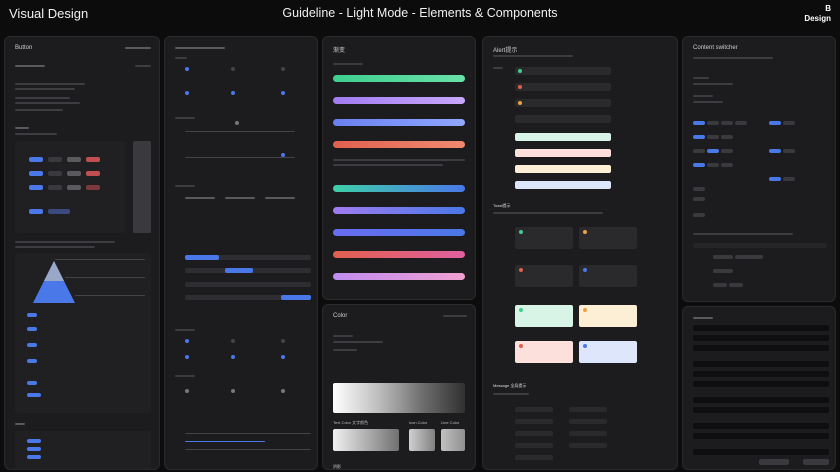 The image size is (840, 472). Describe the element at coordinates (248, 284) in the screenshot. I see `tab-bar` at that location.